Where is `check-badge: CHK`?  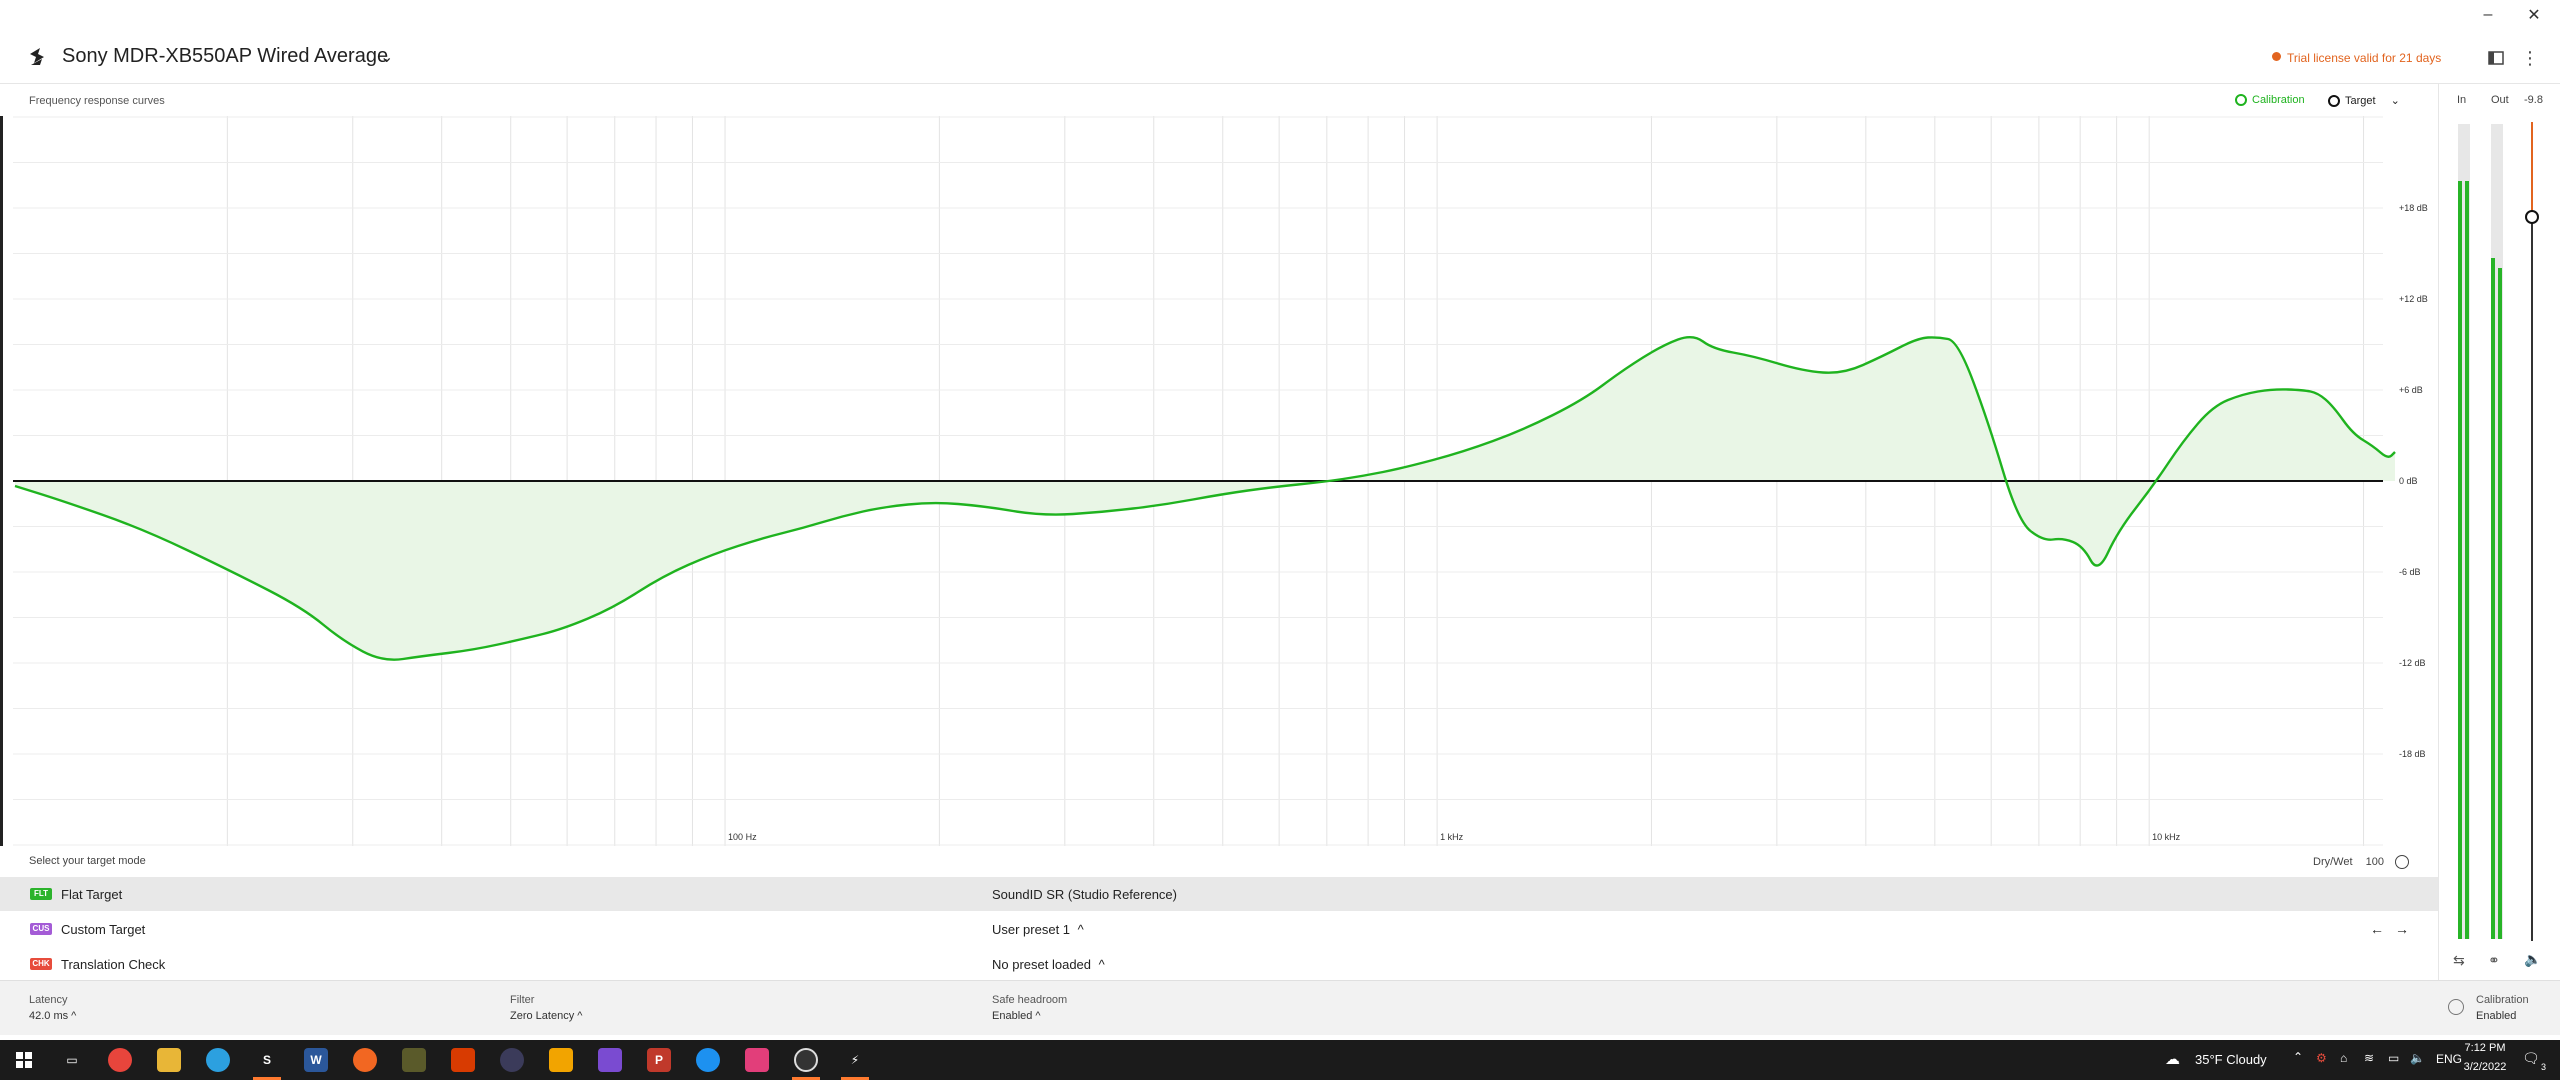
check-badge: CHK is located at coordinates (41, 964).